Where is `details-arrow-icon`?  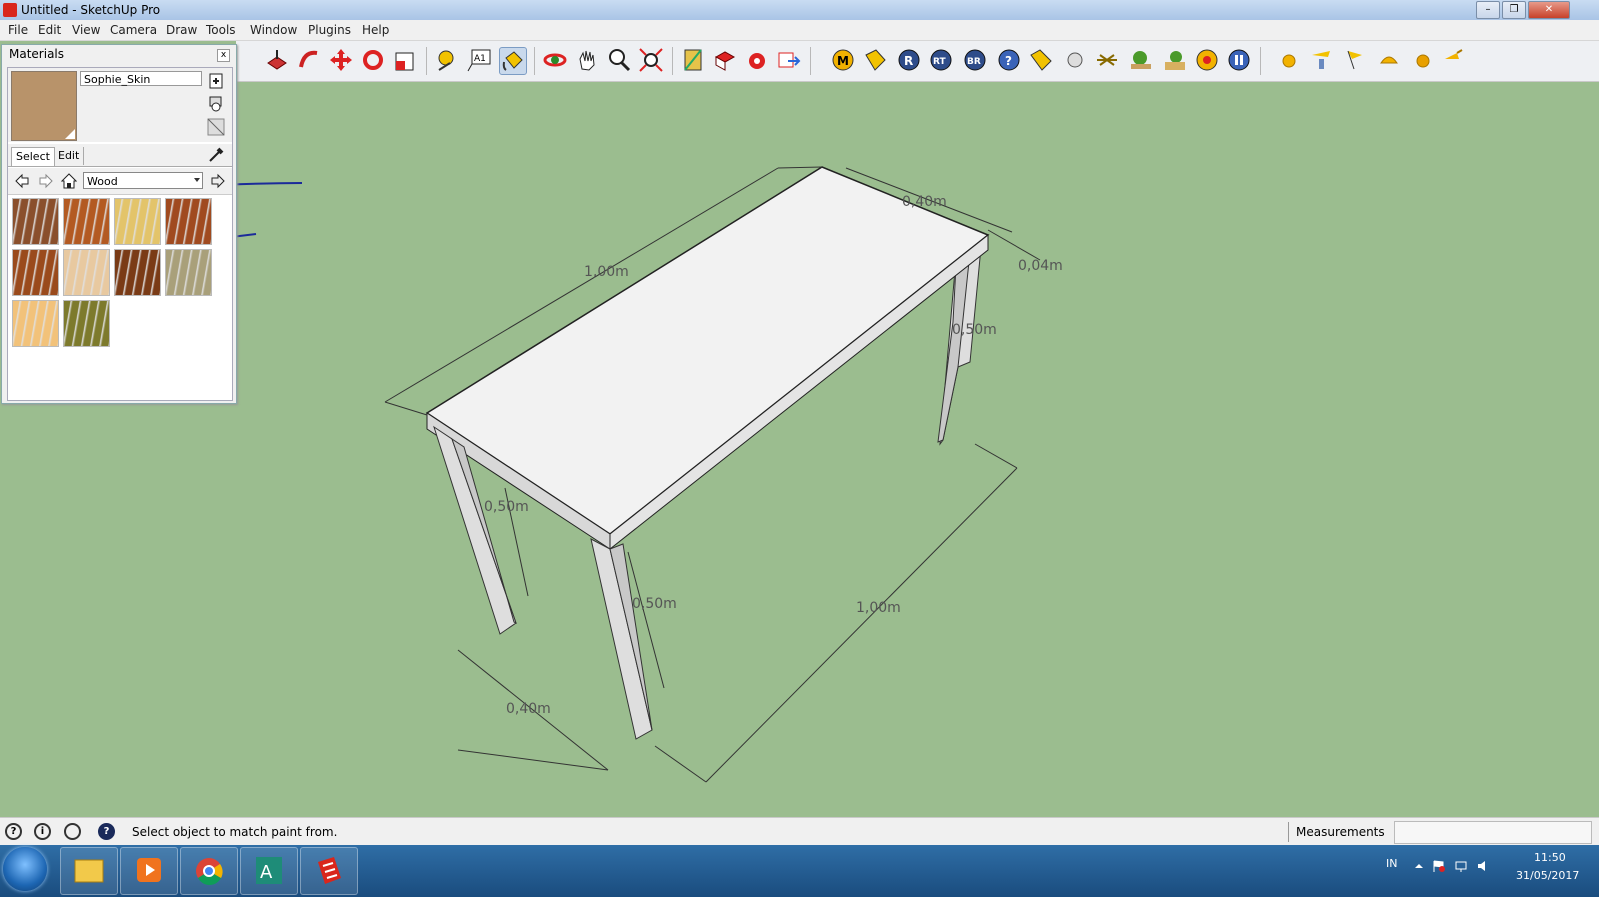
details-arrow-icon is located at coordinates (218, 181).